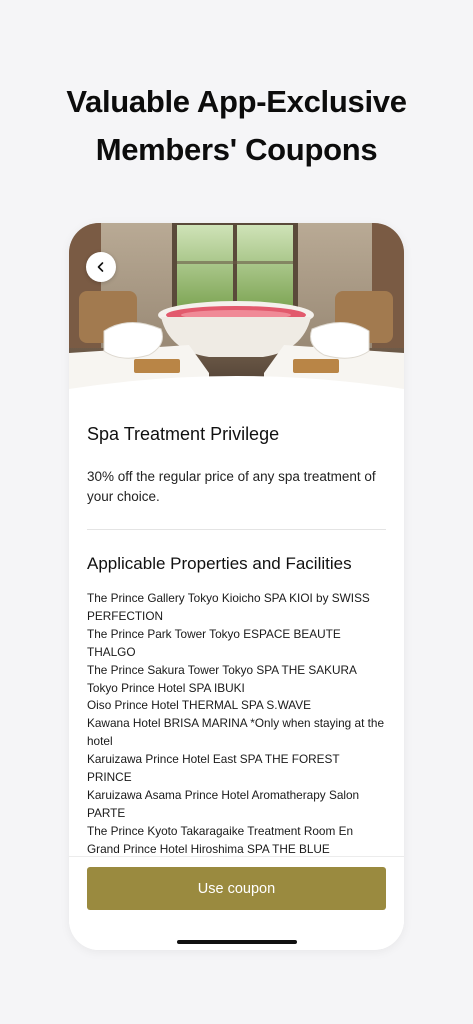 The height and width of the screenshot is (1024, 473). I want to click on headline-line-2: Members' Coupons, so click(236, 149).